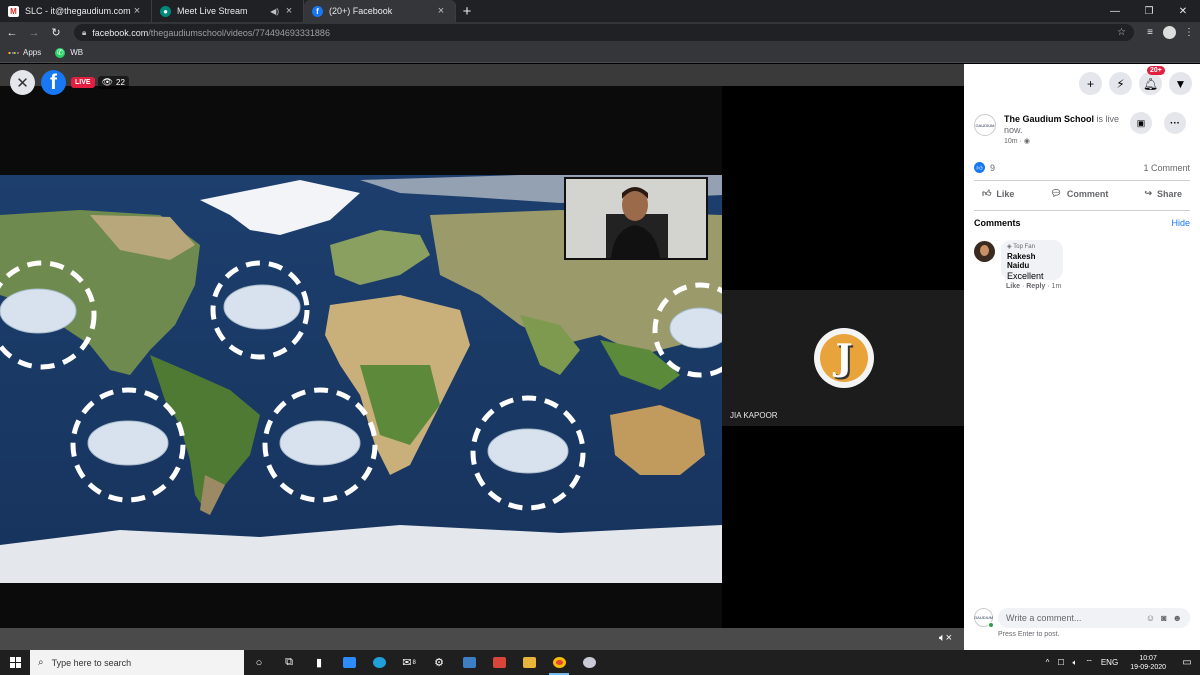  What do you see at coordinates (1087, 193) in the screenshot?
I see `comment-label: Comment` at bounding box center [1087, 193].